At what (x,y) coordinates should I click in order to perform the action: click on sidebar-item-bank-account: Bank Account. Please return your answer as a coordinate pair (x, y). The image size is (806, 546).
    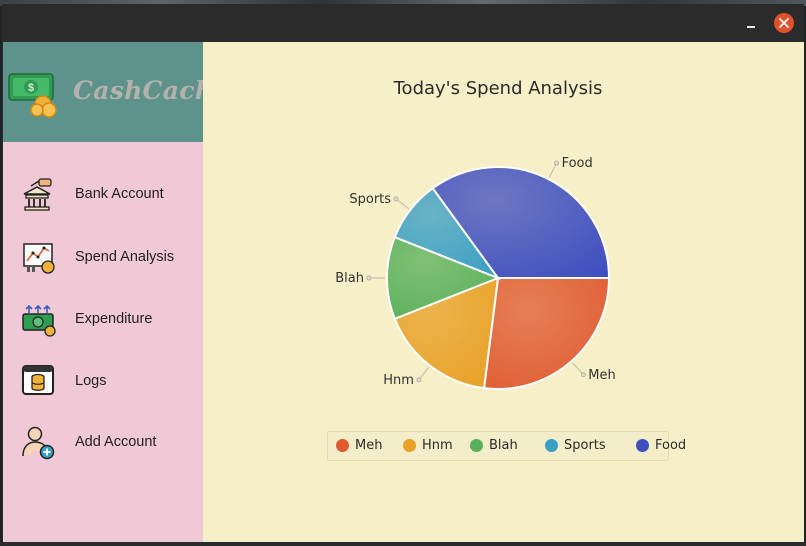
    Looking at the image, I should click on (103, 194).